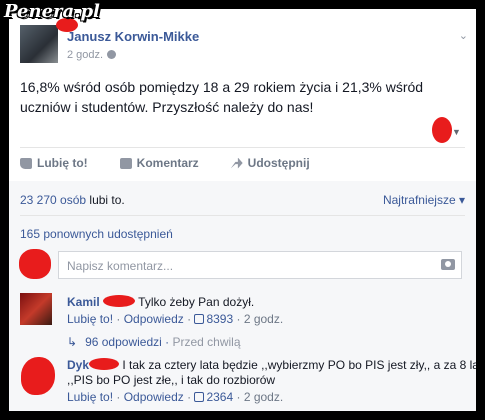 Image resolution: width=485 pixels, height=420 pixels. Describe the element at coordinates (26, 163) in the screenshot. I see `like-icon` at that location.